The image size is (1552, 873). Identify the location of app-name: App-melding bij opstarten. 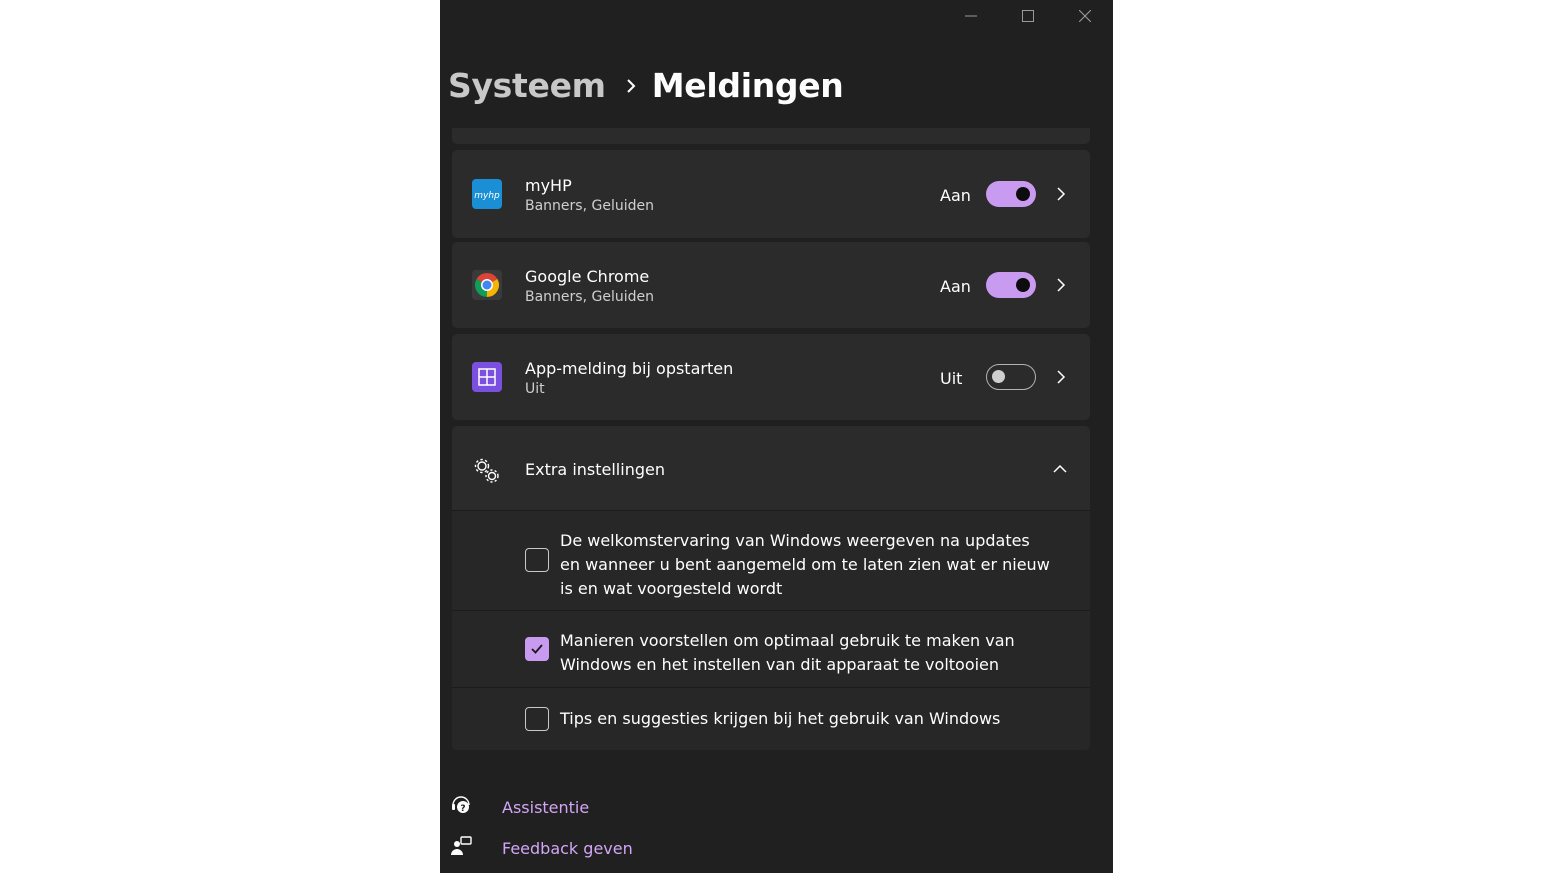
(629, 368).